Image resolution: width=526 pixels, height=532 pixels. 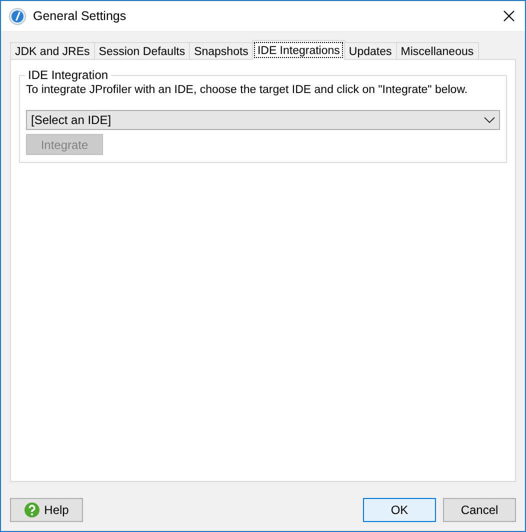 I want to click on help-button: Help, so click(x=46, y=510).